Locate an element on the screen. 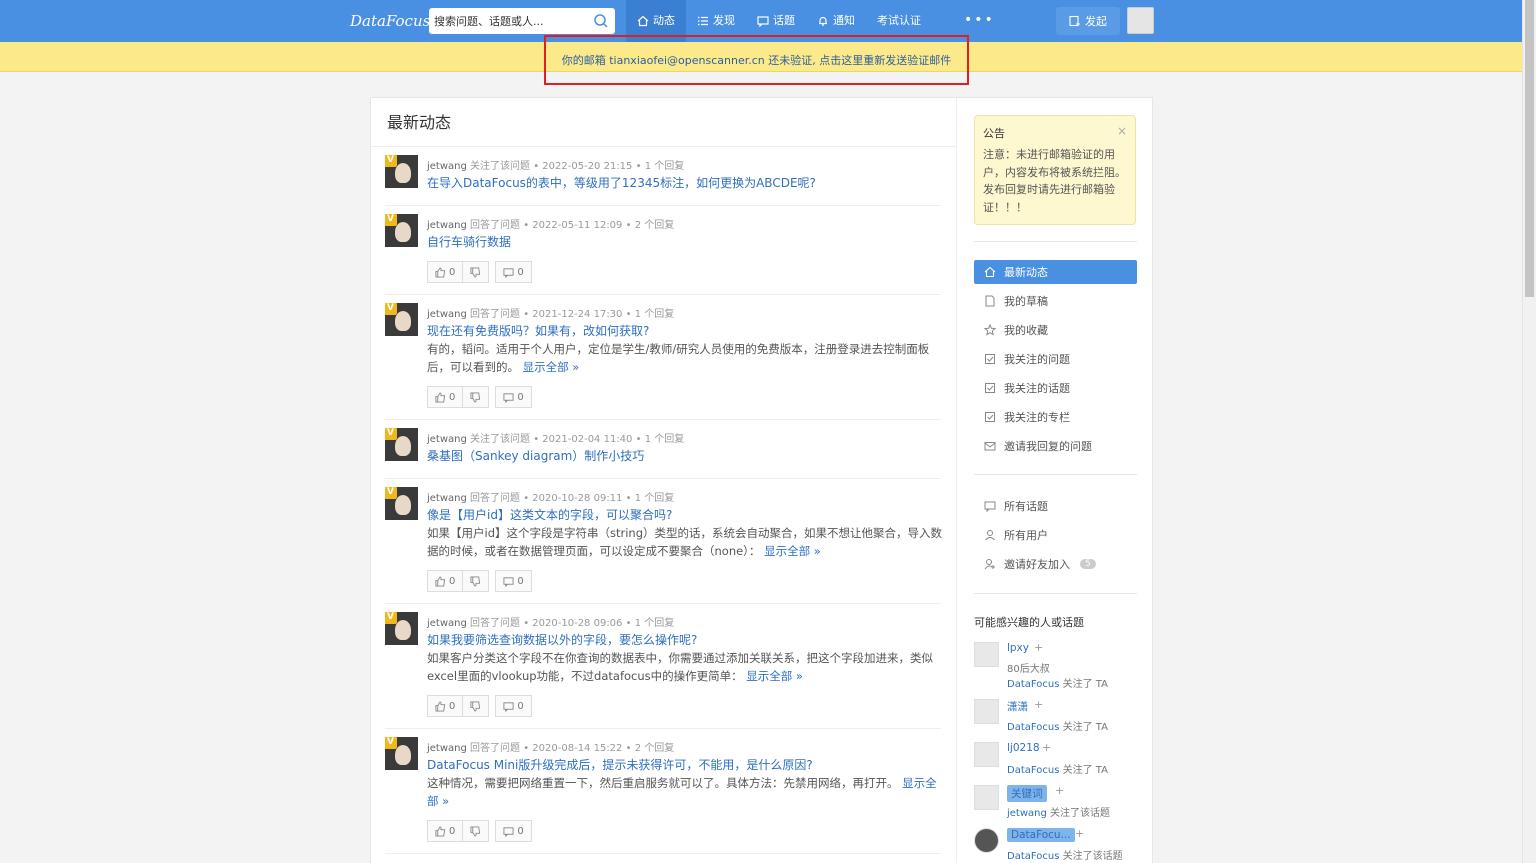  item-title-link: 如果我要筛选查询数据以外的字段，要怎么操作呢? is located at coordinates (562, 639).